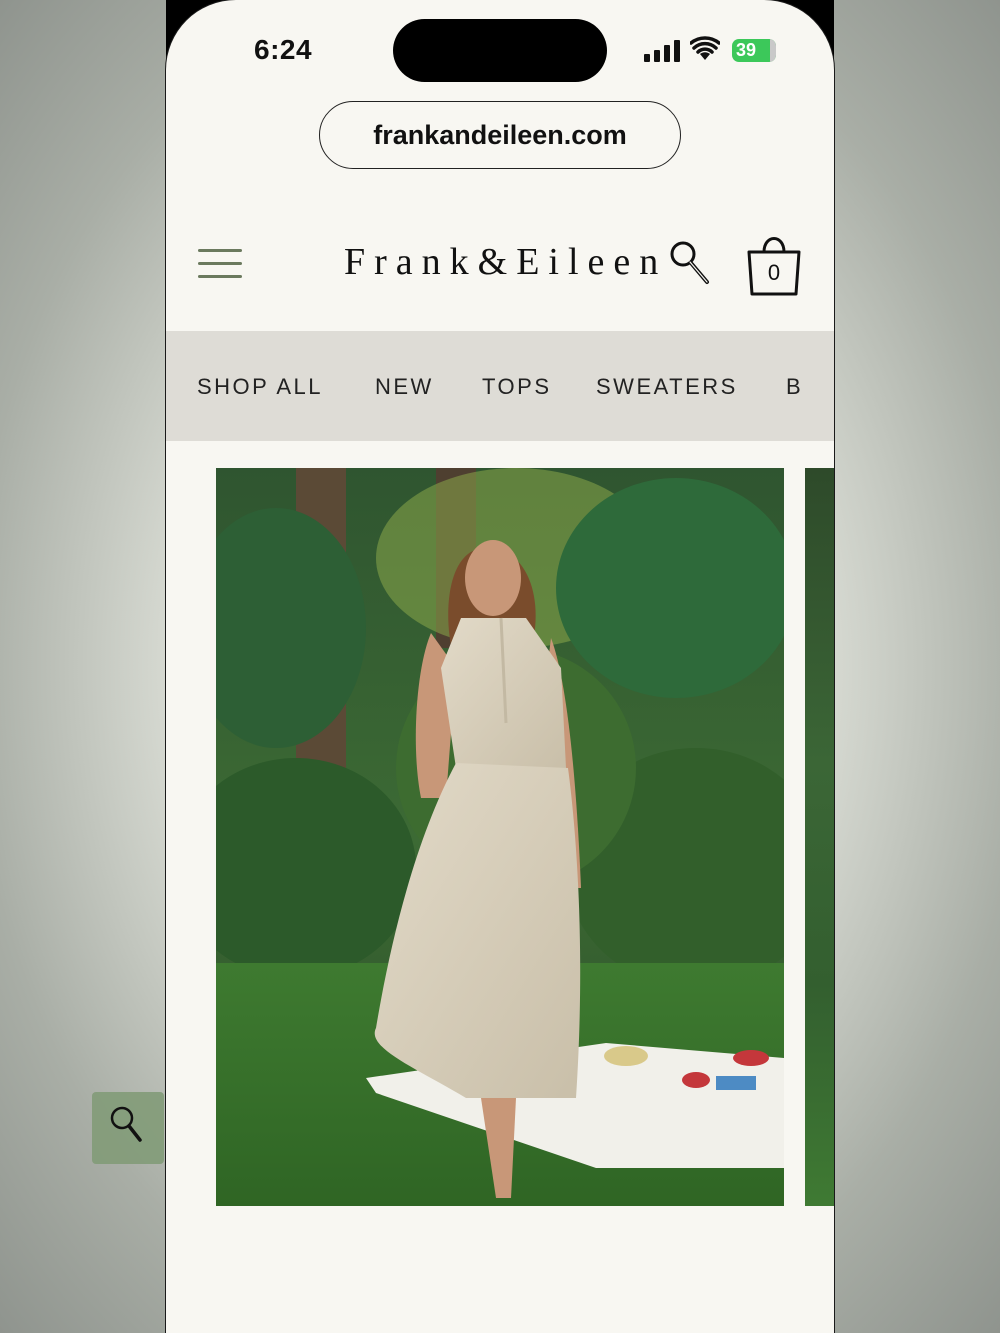 The height and width of the screenshot is (1333, 1000). I want to click on status-time: 6:24, so click(283, 49).